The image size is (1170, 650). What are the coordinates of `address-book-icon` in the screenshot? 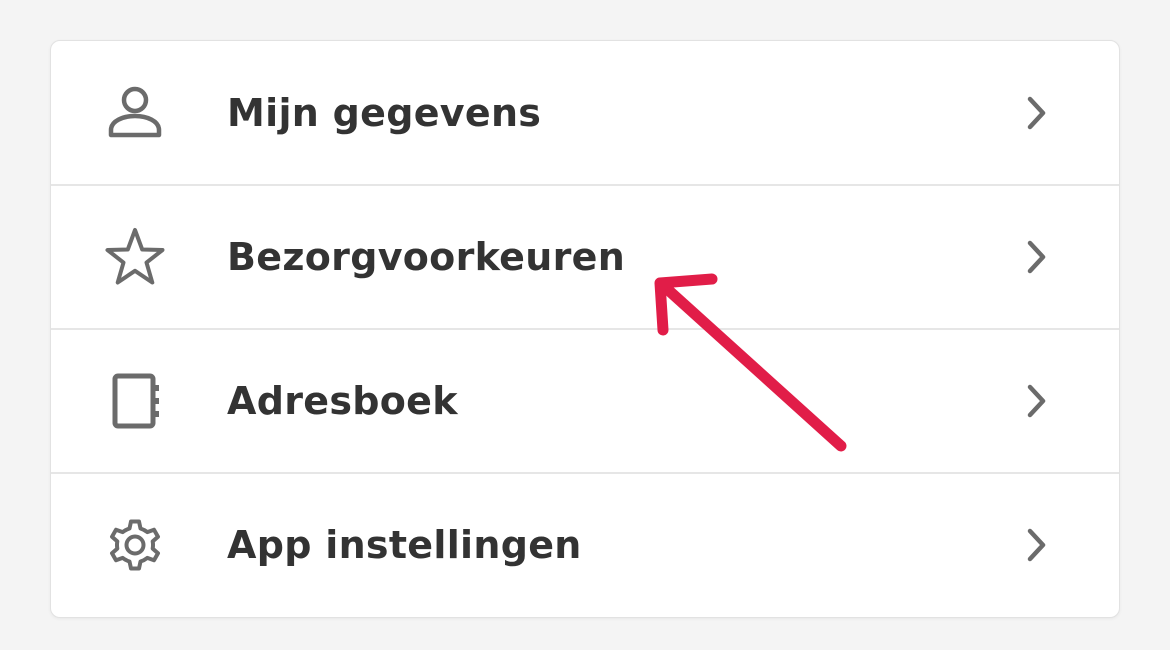 It's located at (135, 401).